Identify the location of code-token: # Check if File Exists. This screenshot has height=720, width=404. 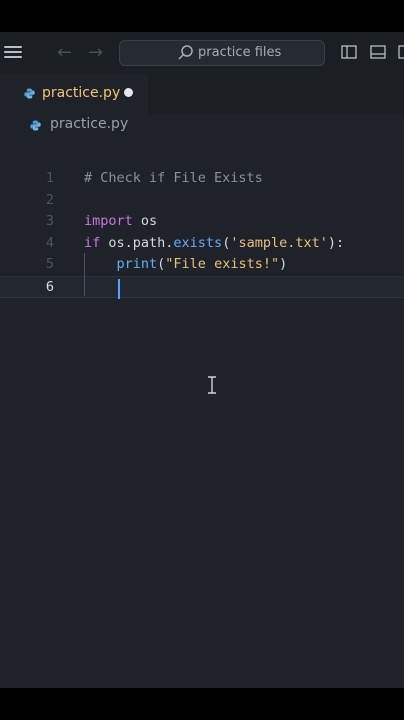
(173, 178).